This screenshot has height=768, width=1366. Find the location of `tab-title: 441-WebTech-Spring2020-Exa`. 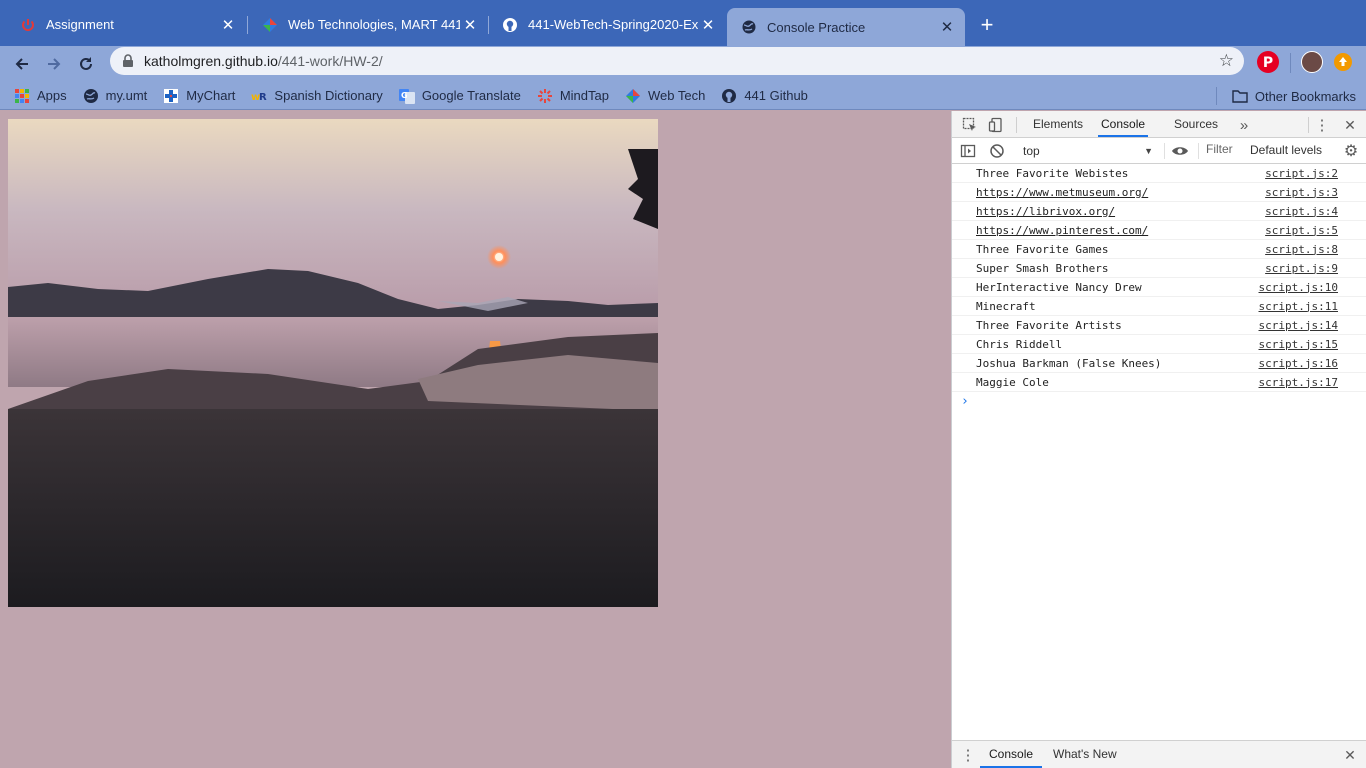

tab-title: 441-WebTech-Spring2020-Exa is located at coordinates (613, 24).